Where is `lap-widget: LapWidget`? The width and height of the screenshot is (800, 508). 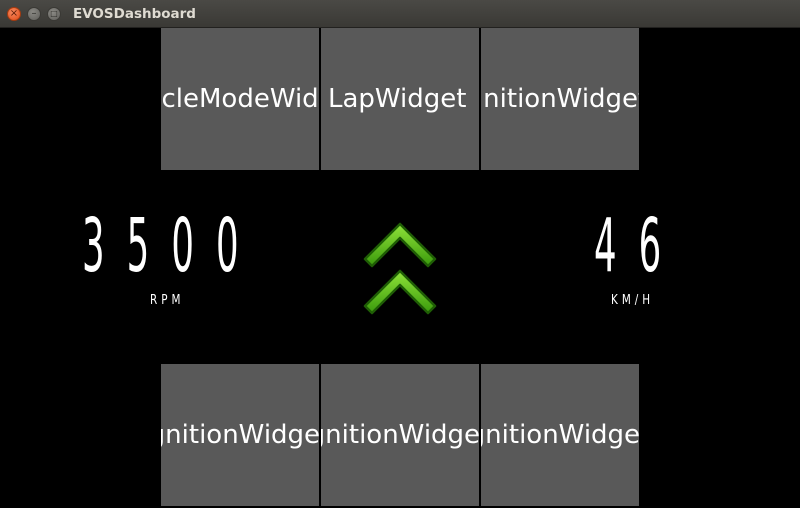 lap-widget: LapWidget is located at coordinates (400, 99).